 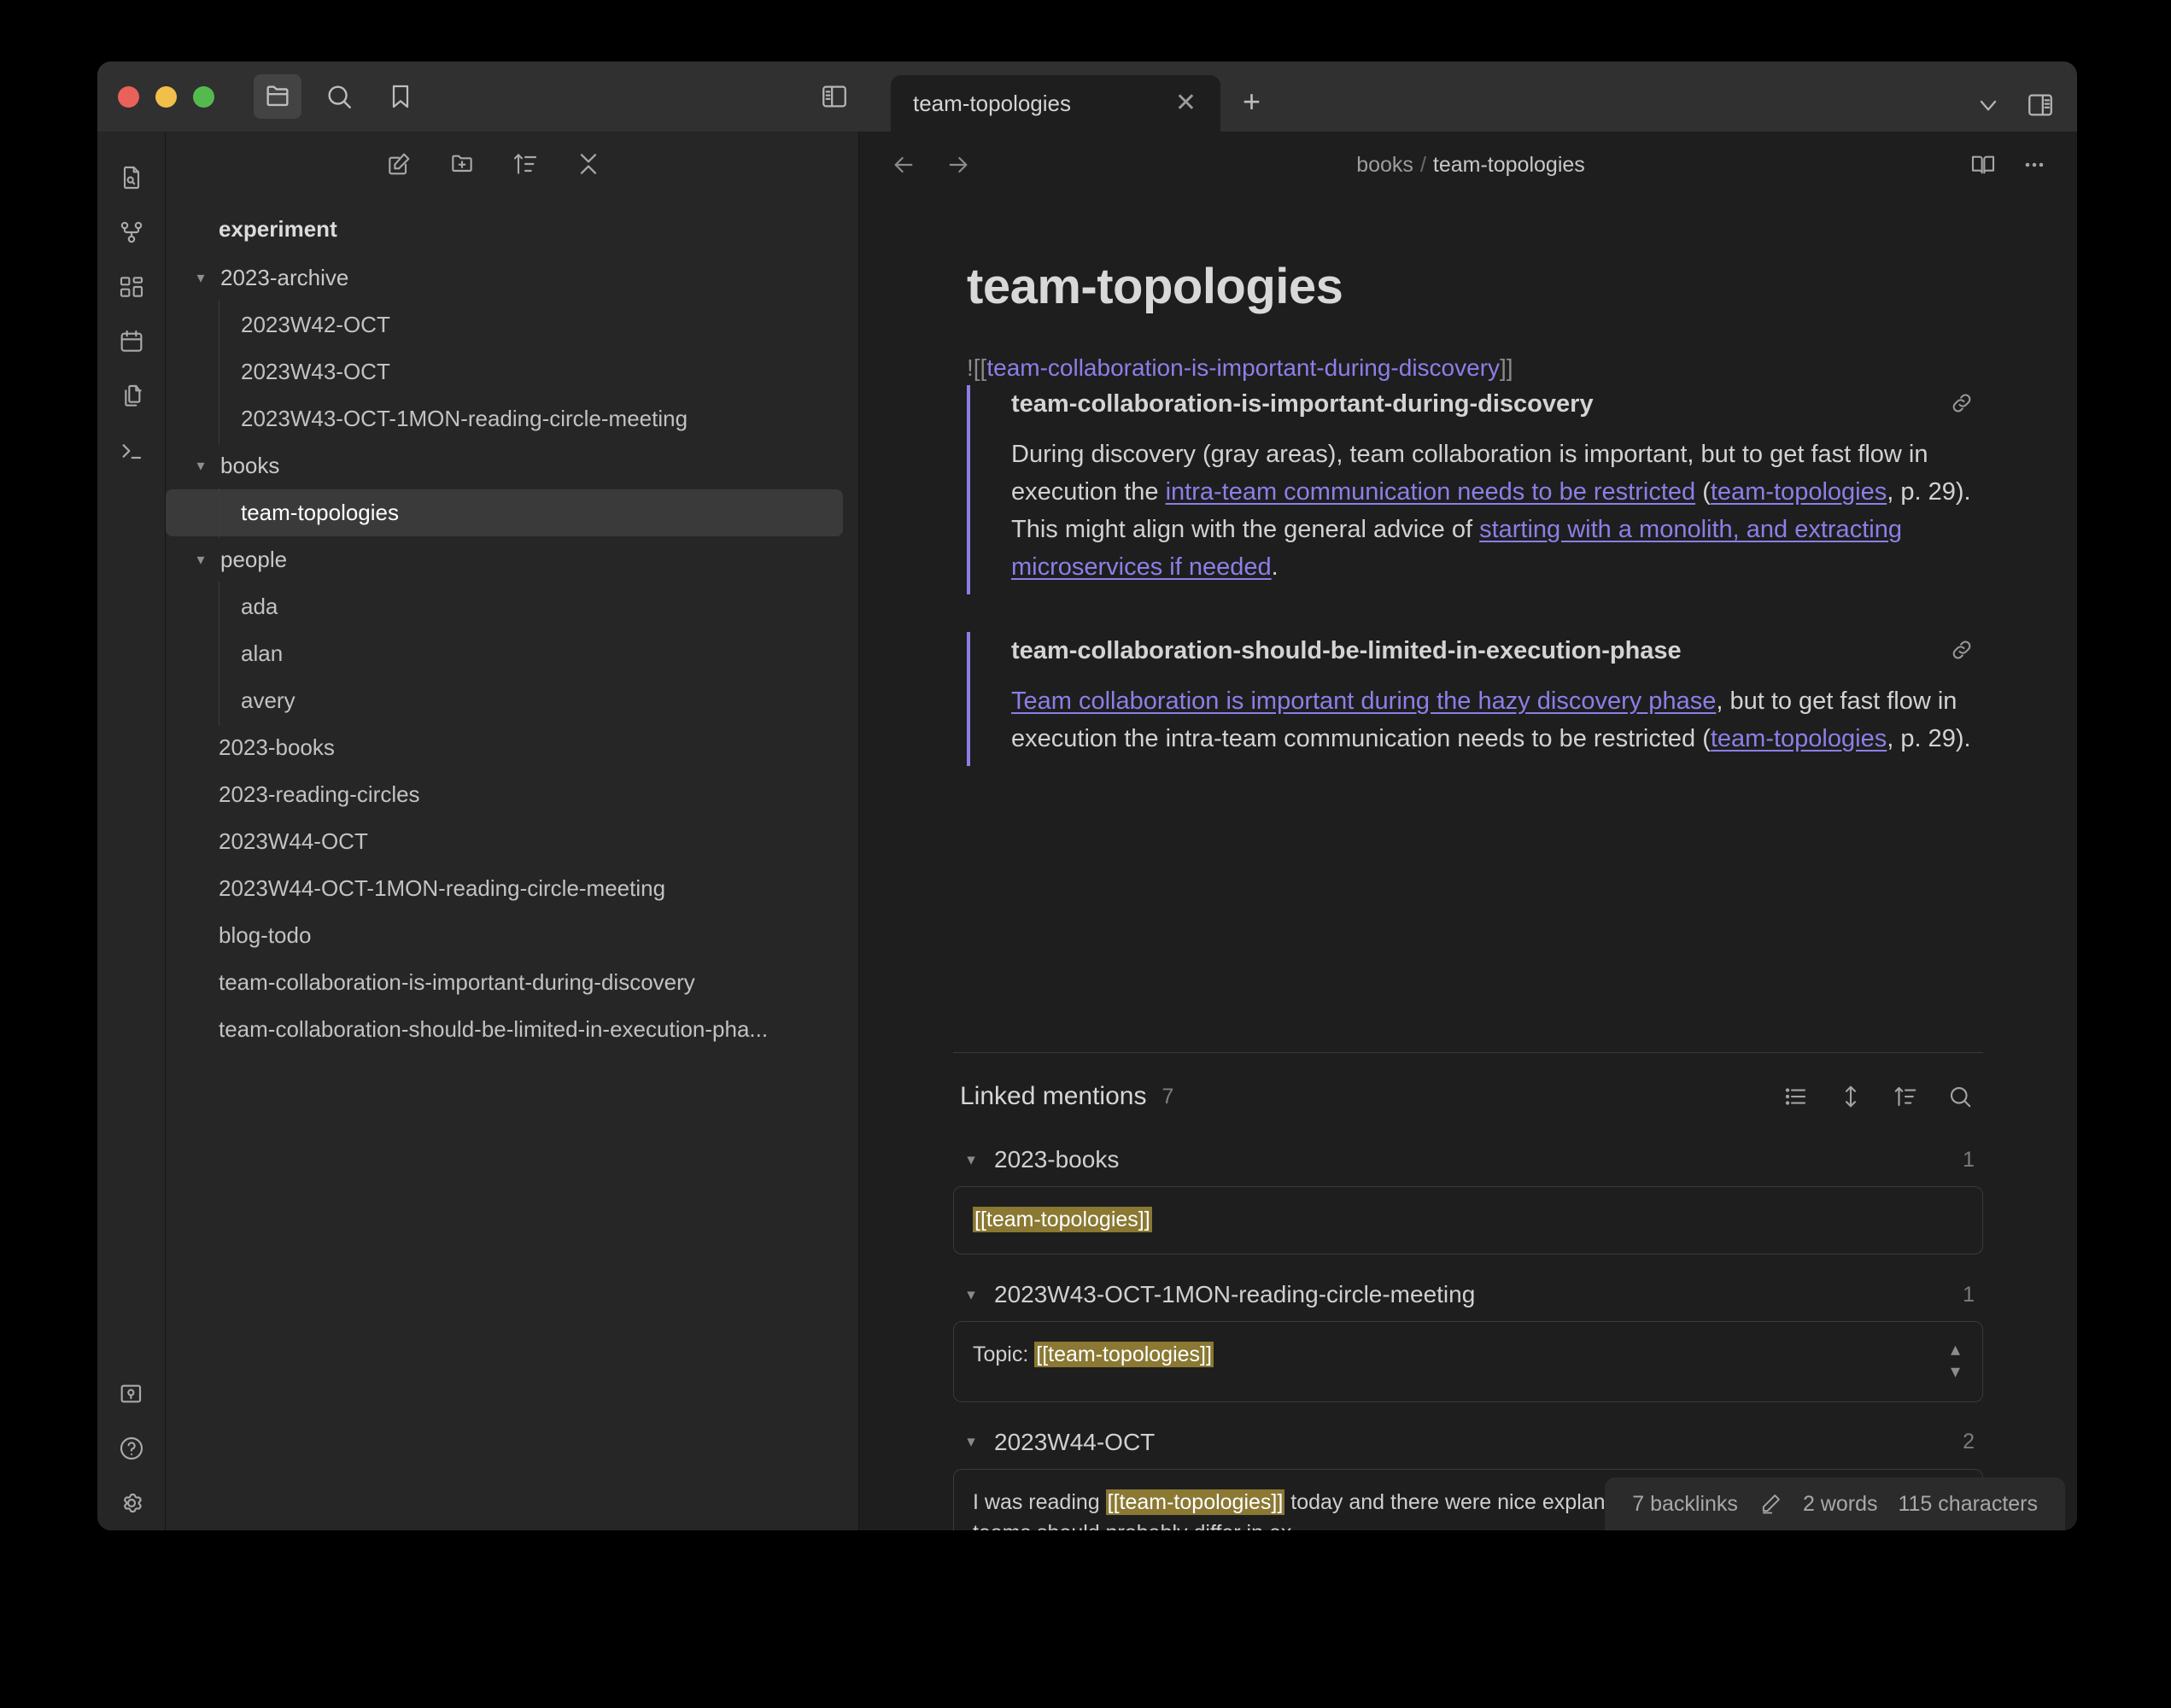 What do you see at coordinates (1075, 1441) in the screenshot?
I see `backlink-group-name: 2023W44-OCT` at bounding box center [1075, 1441].